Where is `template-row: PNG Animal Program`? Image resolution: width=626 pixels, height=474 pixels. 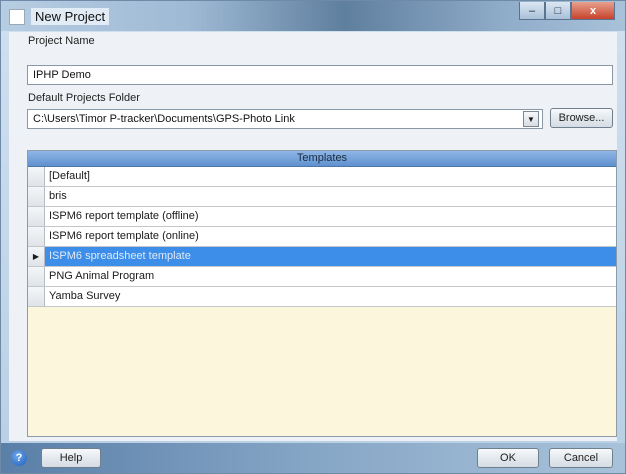 template-row: PNG Animal Program is located at coordinates (322, 277).